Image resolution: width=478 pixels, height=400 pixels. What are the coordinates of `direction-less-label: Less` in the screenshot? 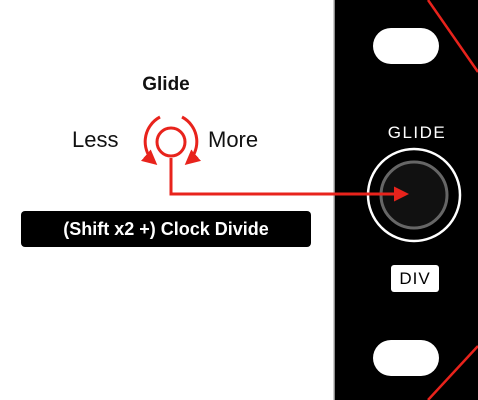 It's located at (95, 139).